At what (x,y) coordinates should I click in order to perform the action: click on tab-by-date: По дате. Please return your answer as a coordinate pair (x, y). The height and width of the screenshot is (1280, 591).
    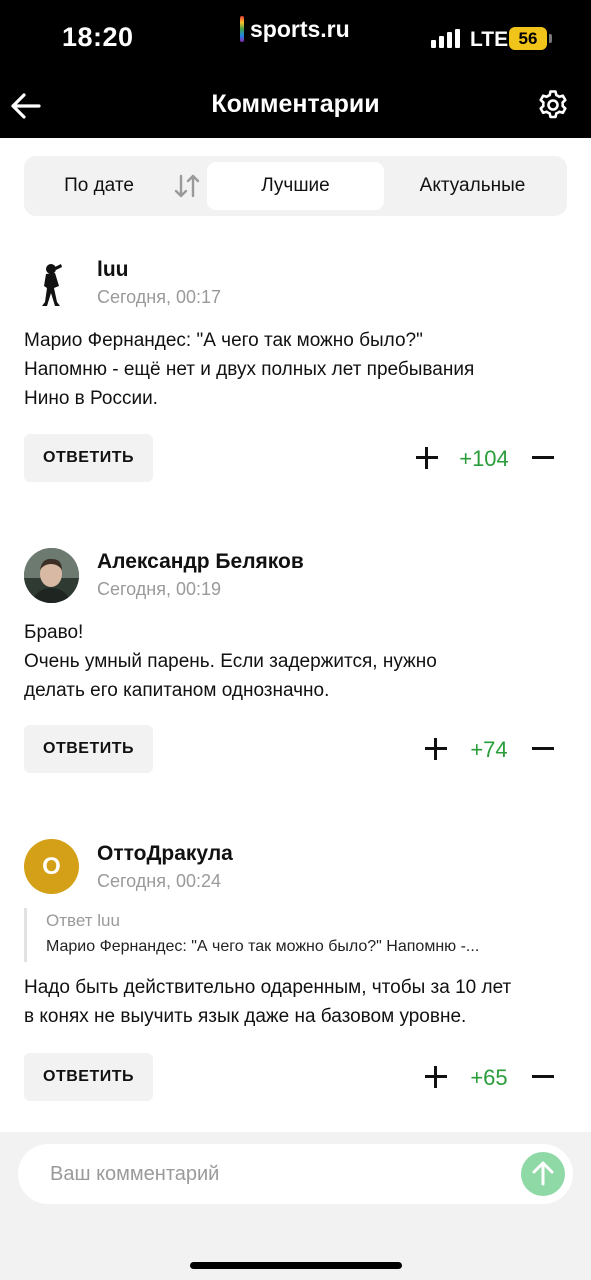
    Looking at the image, I should click on (99, 186).